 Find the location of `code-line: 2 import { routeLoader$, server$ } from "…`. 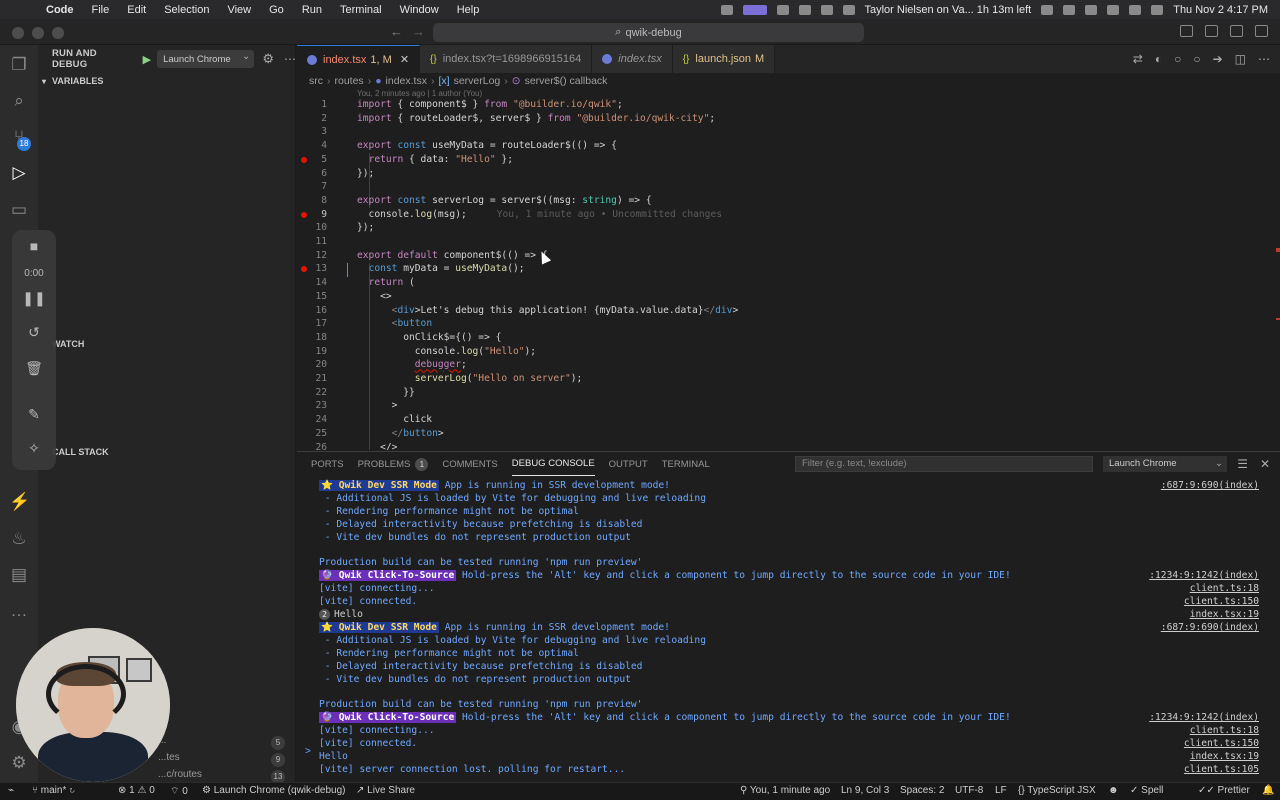

code-line: 2 import { routeLoader$, server$ } from "… is located at coordinates (788, 119).